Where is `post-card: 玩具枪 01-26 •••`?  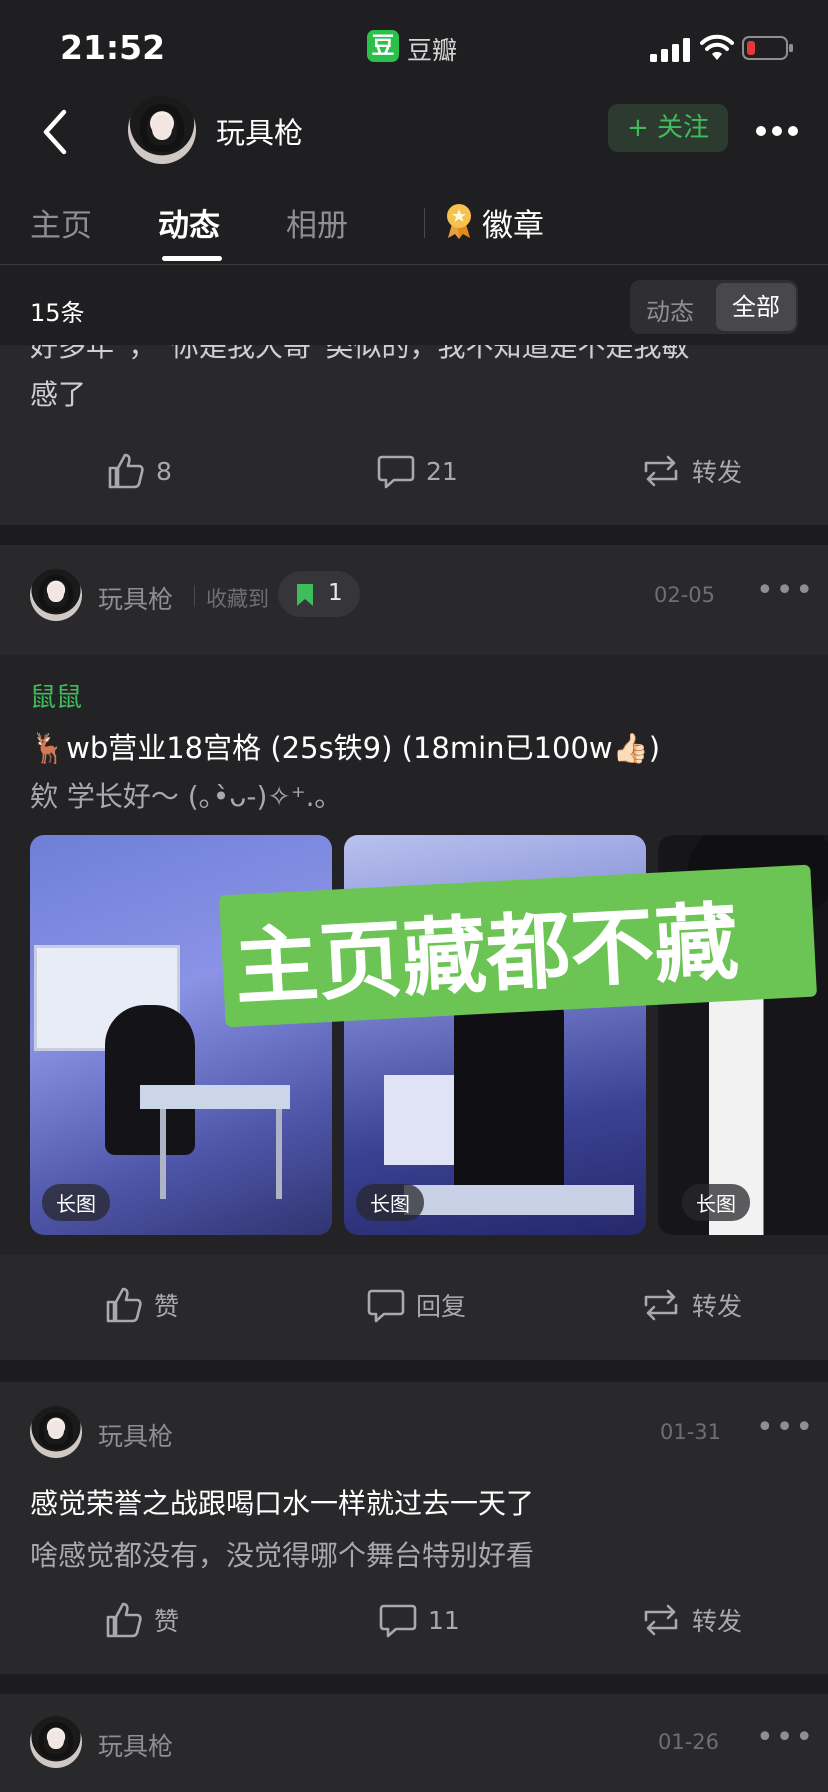 post-card: 玩具枪 01-26 ••• is located at coordinates (414, 1743).